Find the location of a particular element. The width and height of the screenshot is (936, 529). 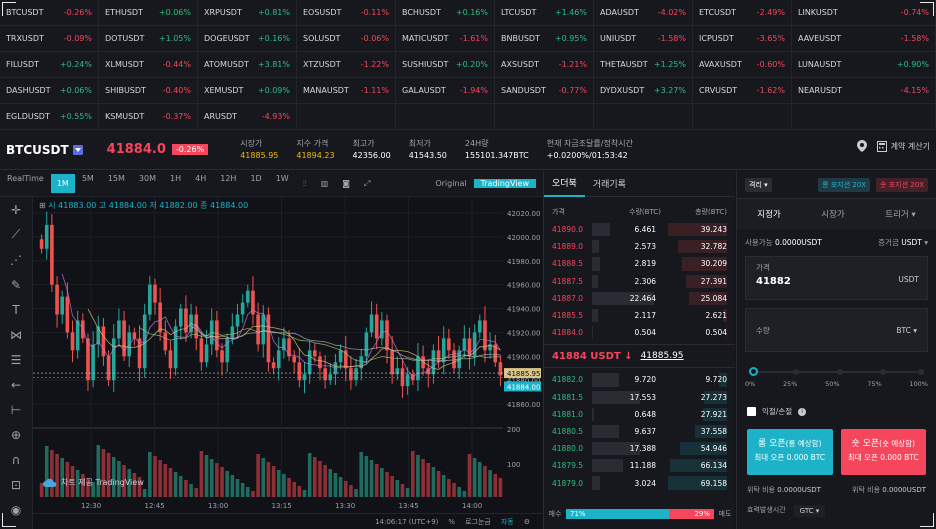

indicator-icon: ⫶⫶ is located at coordinates (305, 184).